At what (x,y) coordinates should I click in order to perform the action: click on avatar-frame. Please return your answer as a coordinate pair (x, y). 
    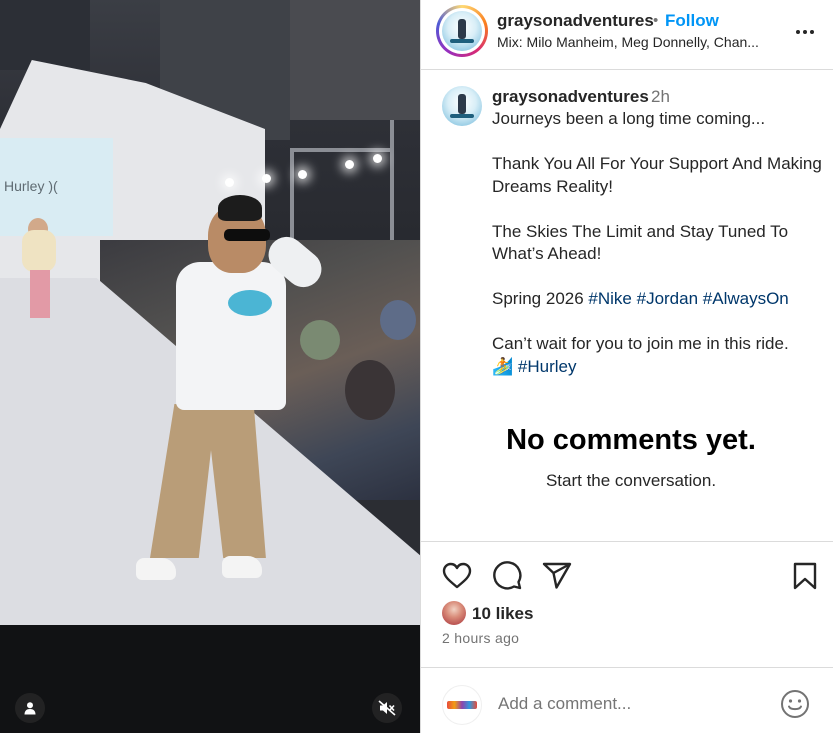
    Looking at the image, I should click on (462, 31).